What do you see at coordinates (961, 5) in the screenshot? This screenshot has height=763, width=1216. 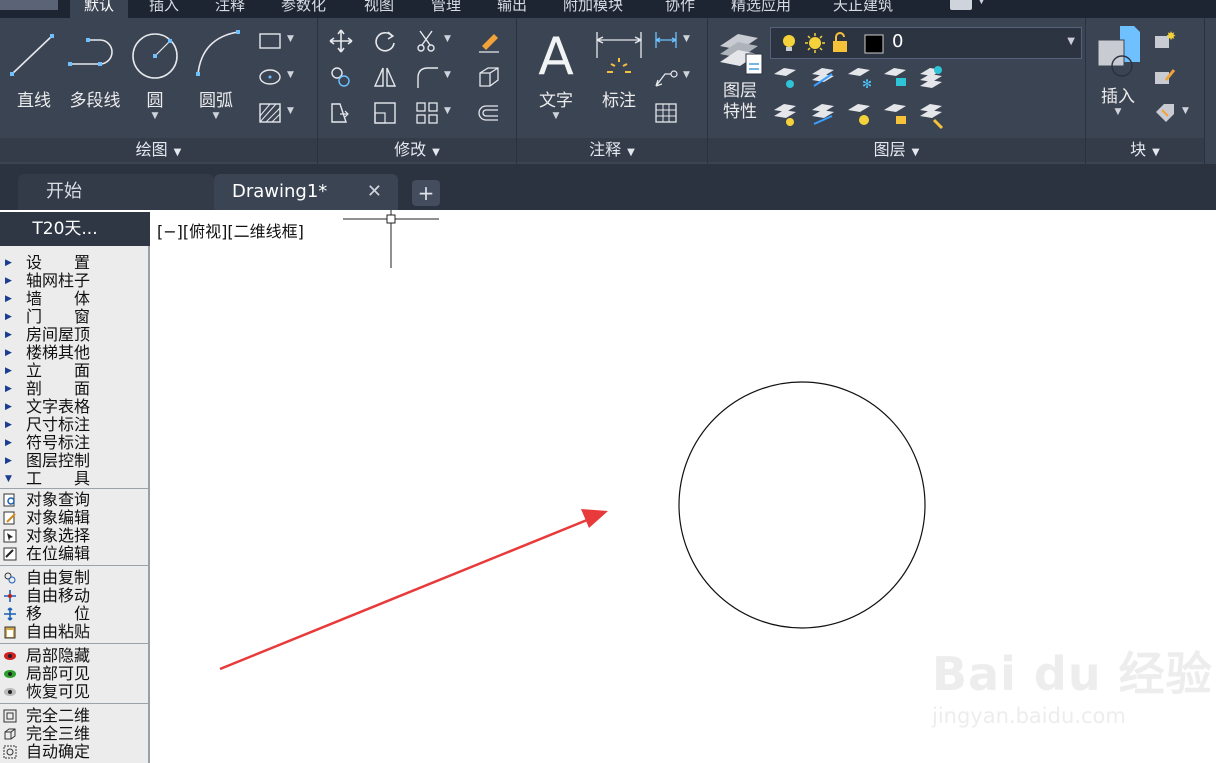 I see `ribbon-toggle-icon` at bounding box center [961, 5].